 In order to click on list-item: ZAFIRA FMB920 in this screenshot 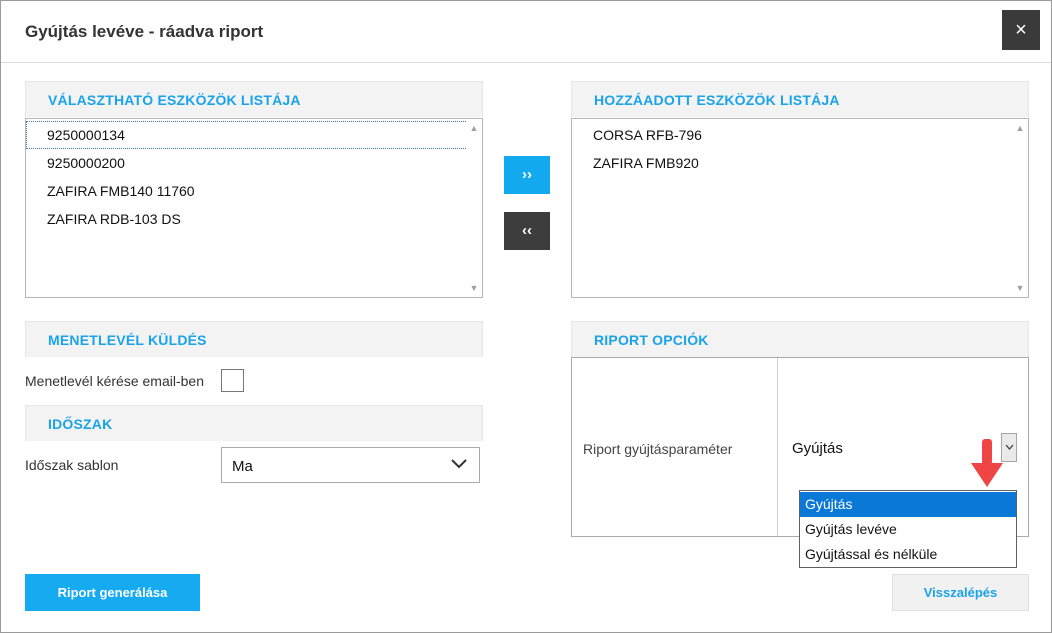, I will do `click(793, 163)`.